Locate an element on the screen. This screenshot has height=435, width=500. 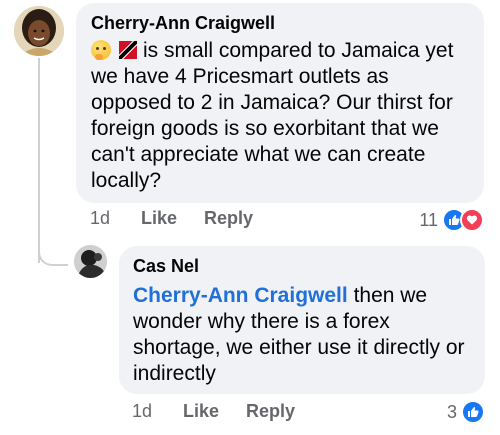
trinidad-flag-icon is located at coordinates (128, 50).